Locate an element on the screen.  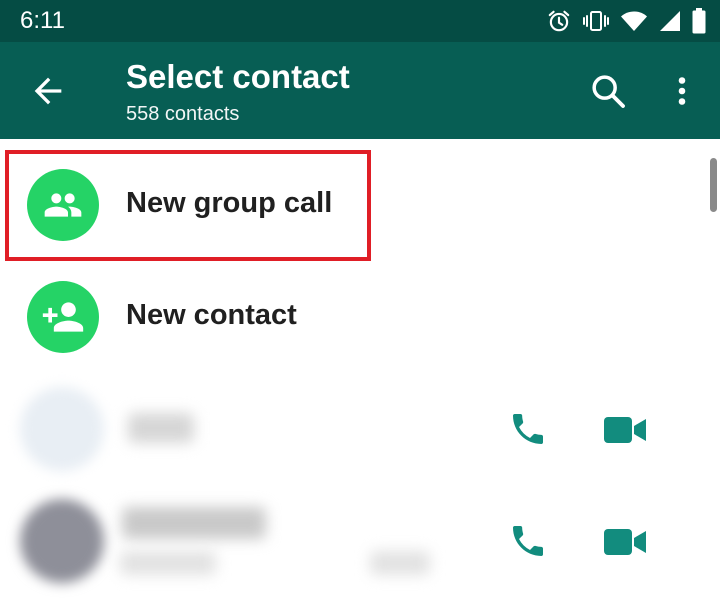
status-bar: 6:11 is located at coordinates (360, 21).